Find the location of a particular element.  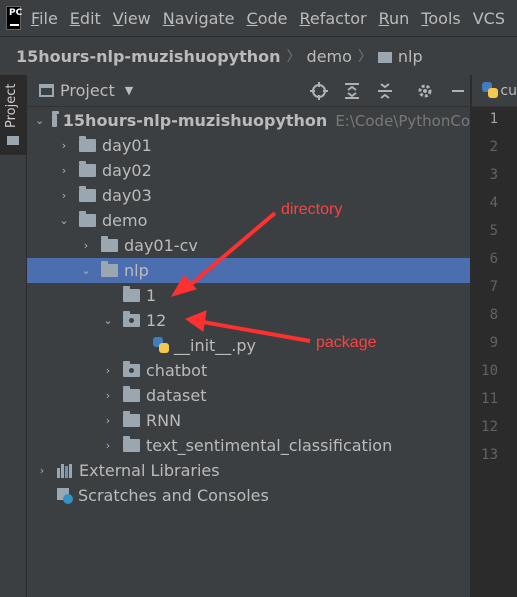

annotation-directory: directory is located at coordinates (312, 209).